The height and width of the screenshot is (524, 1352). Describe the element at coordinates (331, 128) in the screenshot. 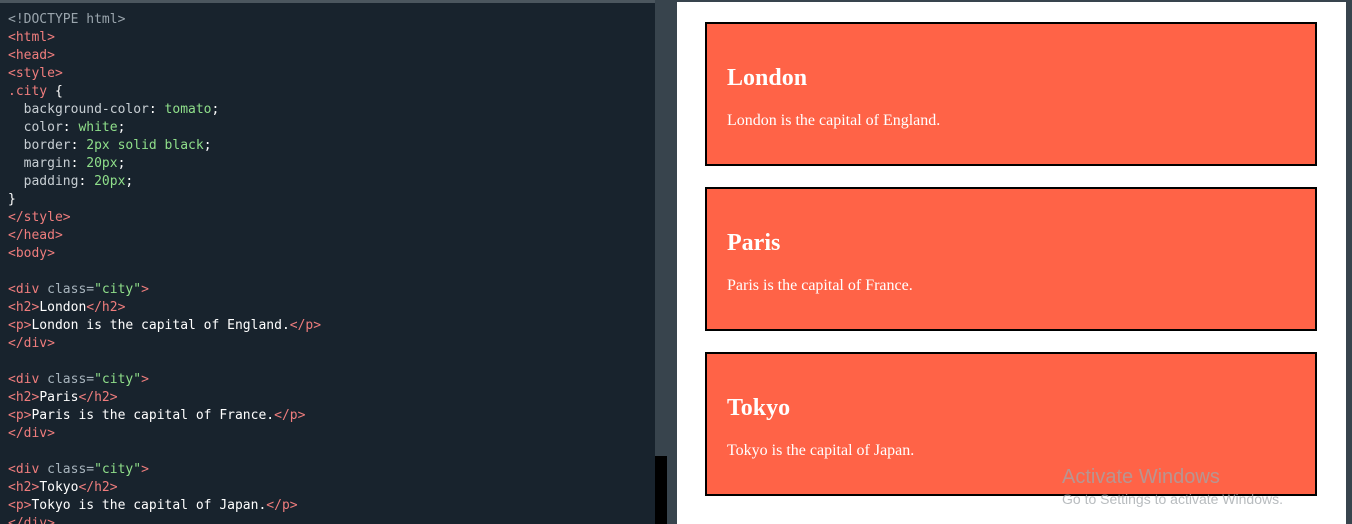

I see `code-line: color: white;` at that location.